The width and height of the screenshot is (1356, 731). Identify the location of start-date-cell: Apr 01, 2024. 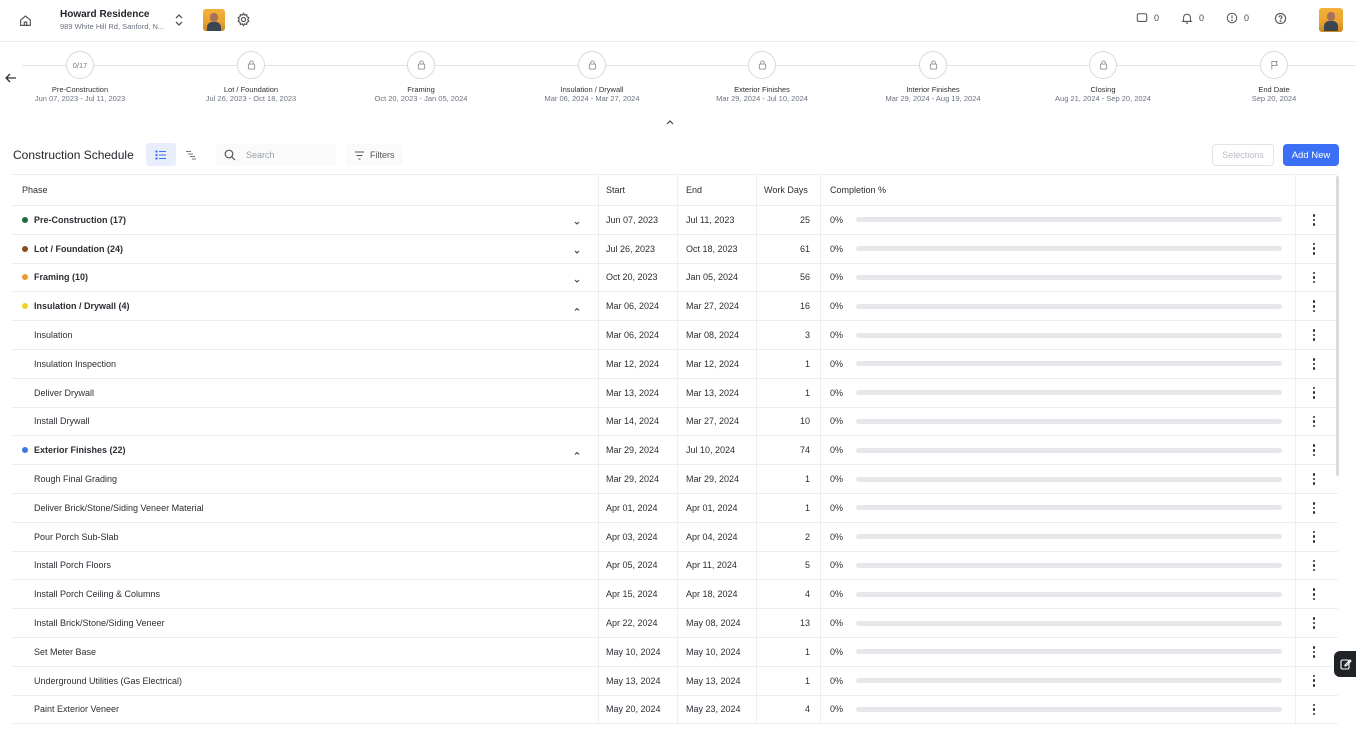
(644, 508).